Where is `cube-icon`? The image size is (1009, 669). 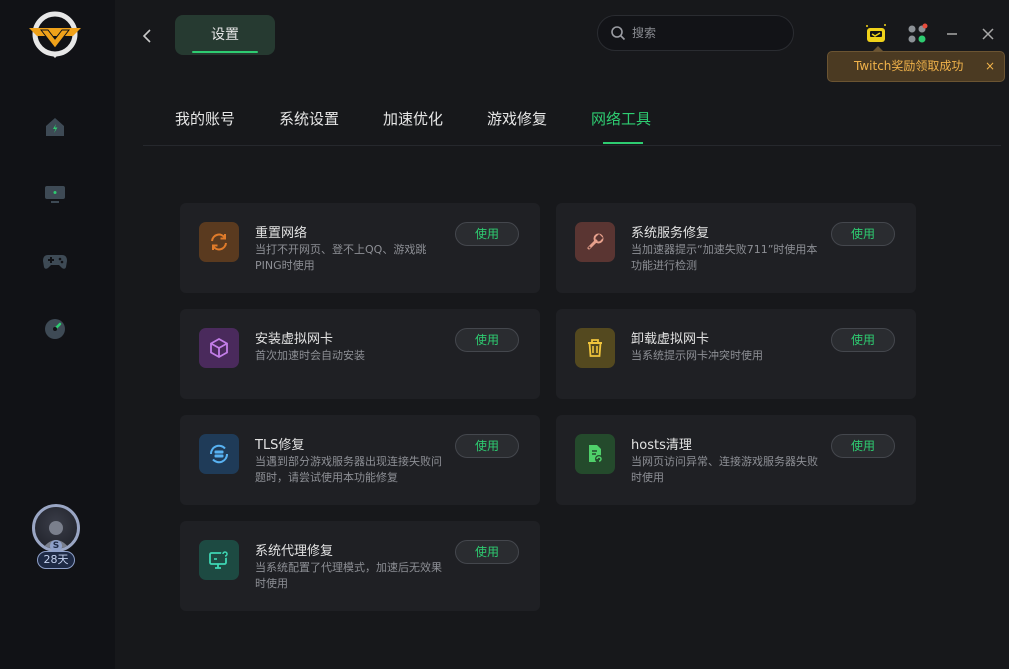
cube-icon is located at coordinates (219, 348).